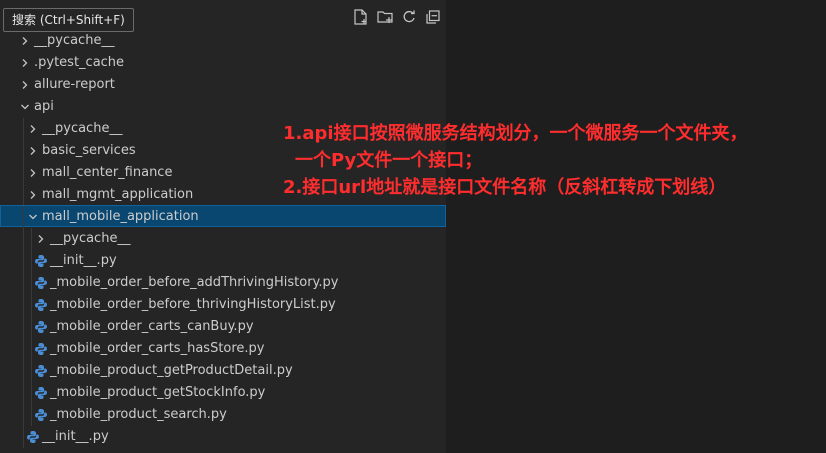 This screenshot has height=453, width=826. Describe the element at coordinates (223, 84) in the screenshot. I see `tree-folder-item: allure-report` at that location.